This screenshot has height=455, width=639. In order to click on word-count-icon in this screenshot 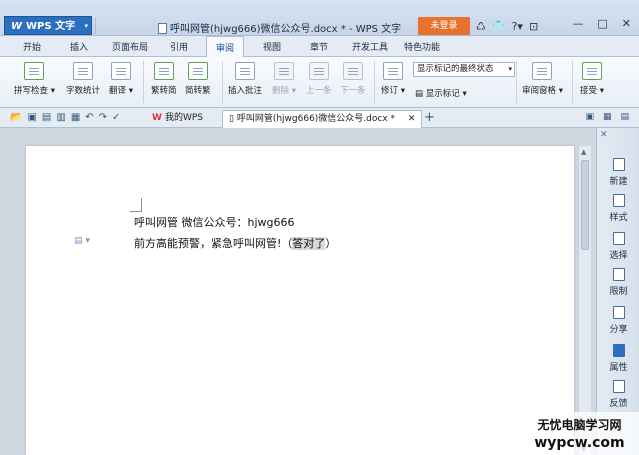, I will do `click(83, 71)`.